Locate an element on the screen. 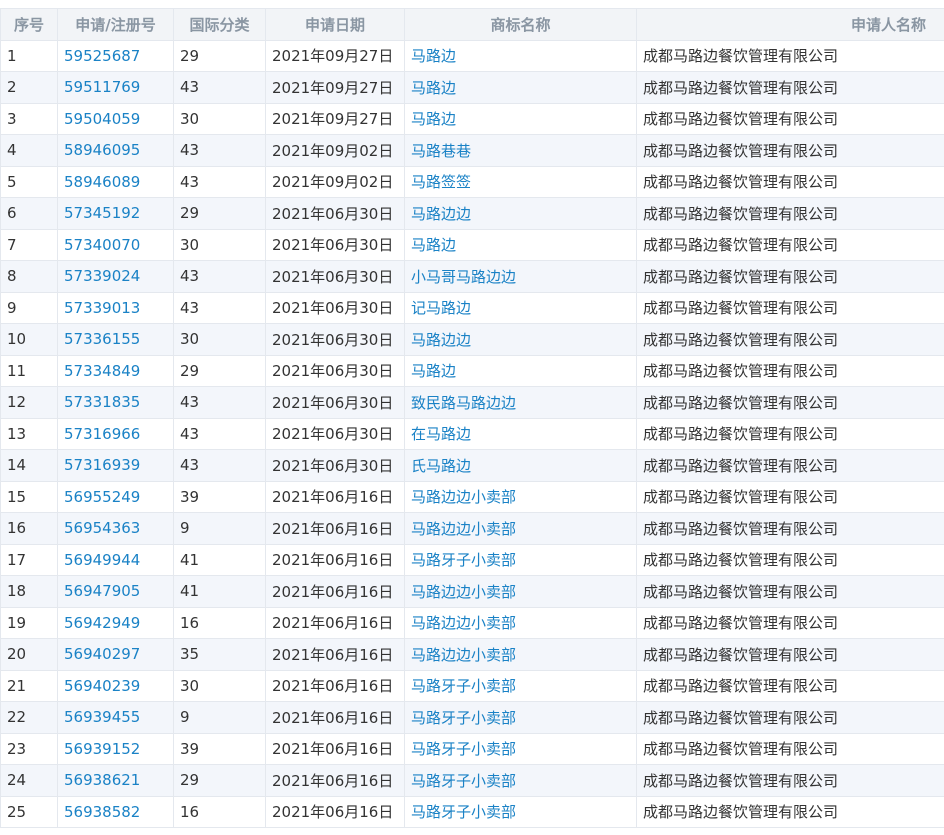  reg-number-link: 56942949 is located at coordinates (102, 623).